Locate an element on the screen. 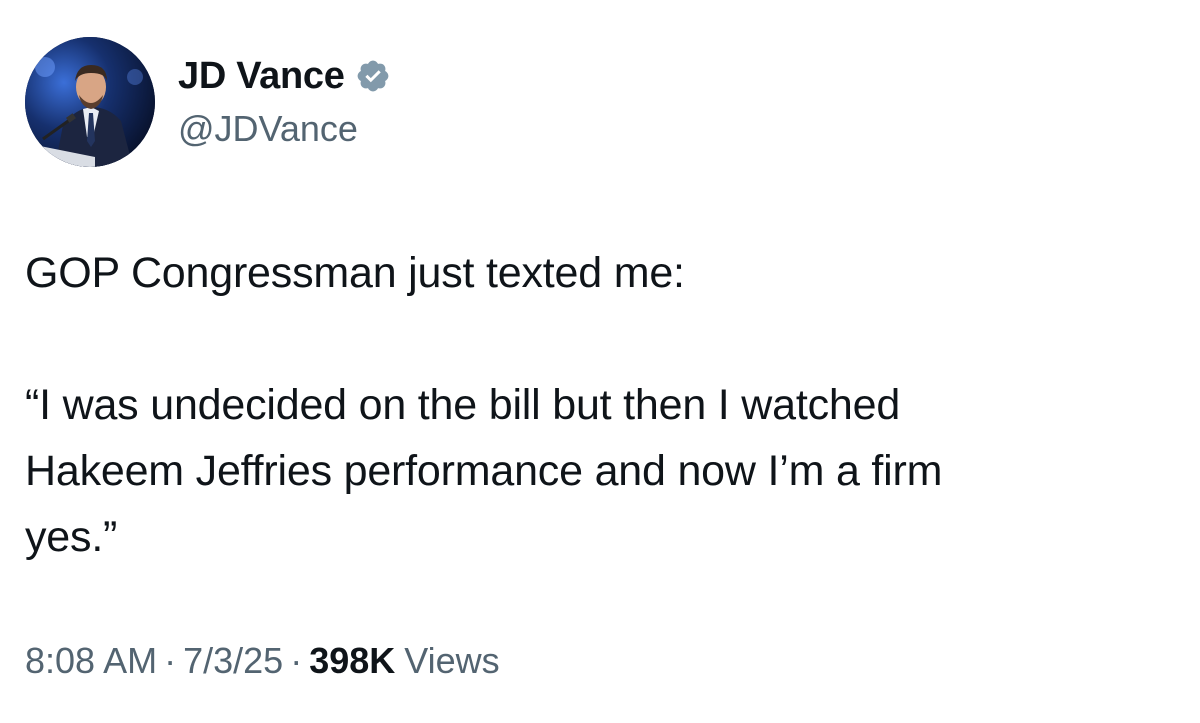 The width and height of the screenshot is (1200, 723). avatar-photo is located at coordinates (90, 102).